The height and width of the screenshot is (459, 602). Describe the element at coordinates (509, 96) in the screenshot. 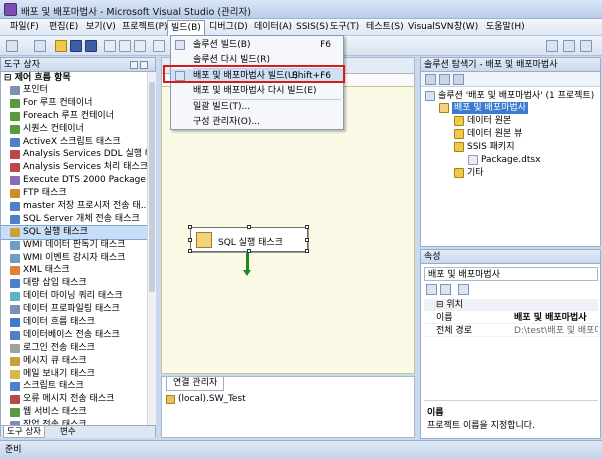

I see `tree-solution: 솔루션 '배포 및 배포마법사' (1 프로젝트)` at that location.